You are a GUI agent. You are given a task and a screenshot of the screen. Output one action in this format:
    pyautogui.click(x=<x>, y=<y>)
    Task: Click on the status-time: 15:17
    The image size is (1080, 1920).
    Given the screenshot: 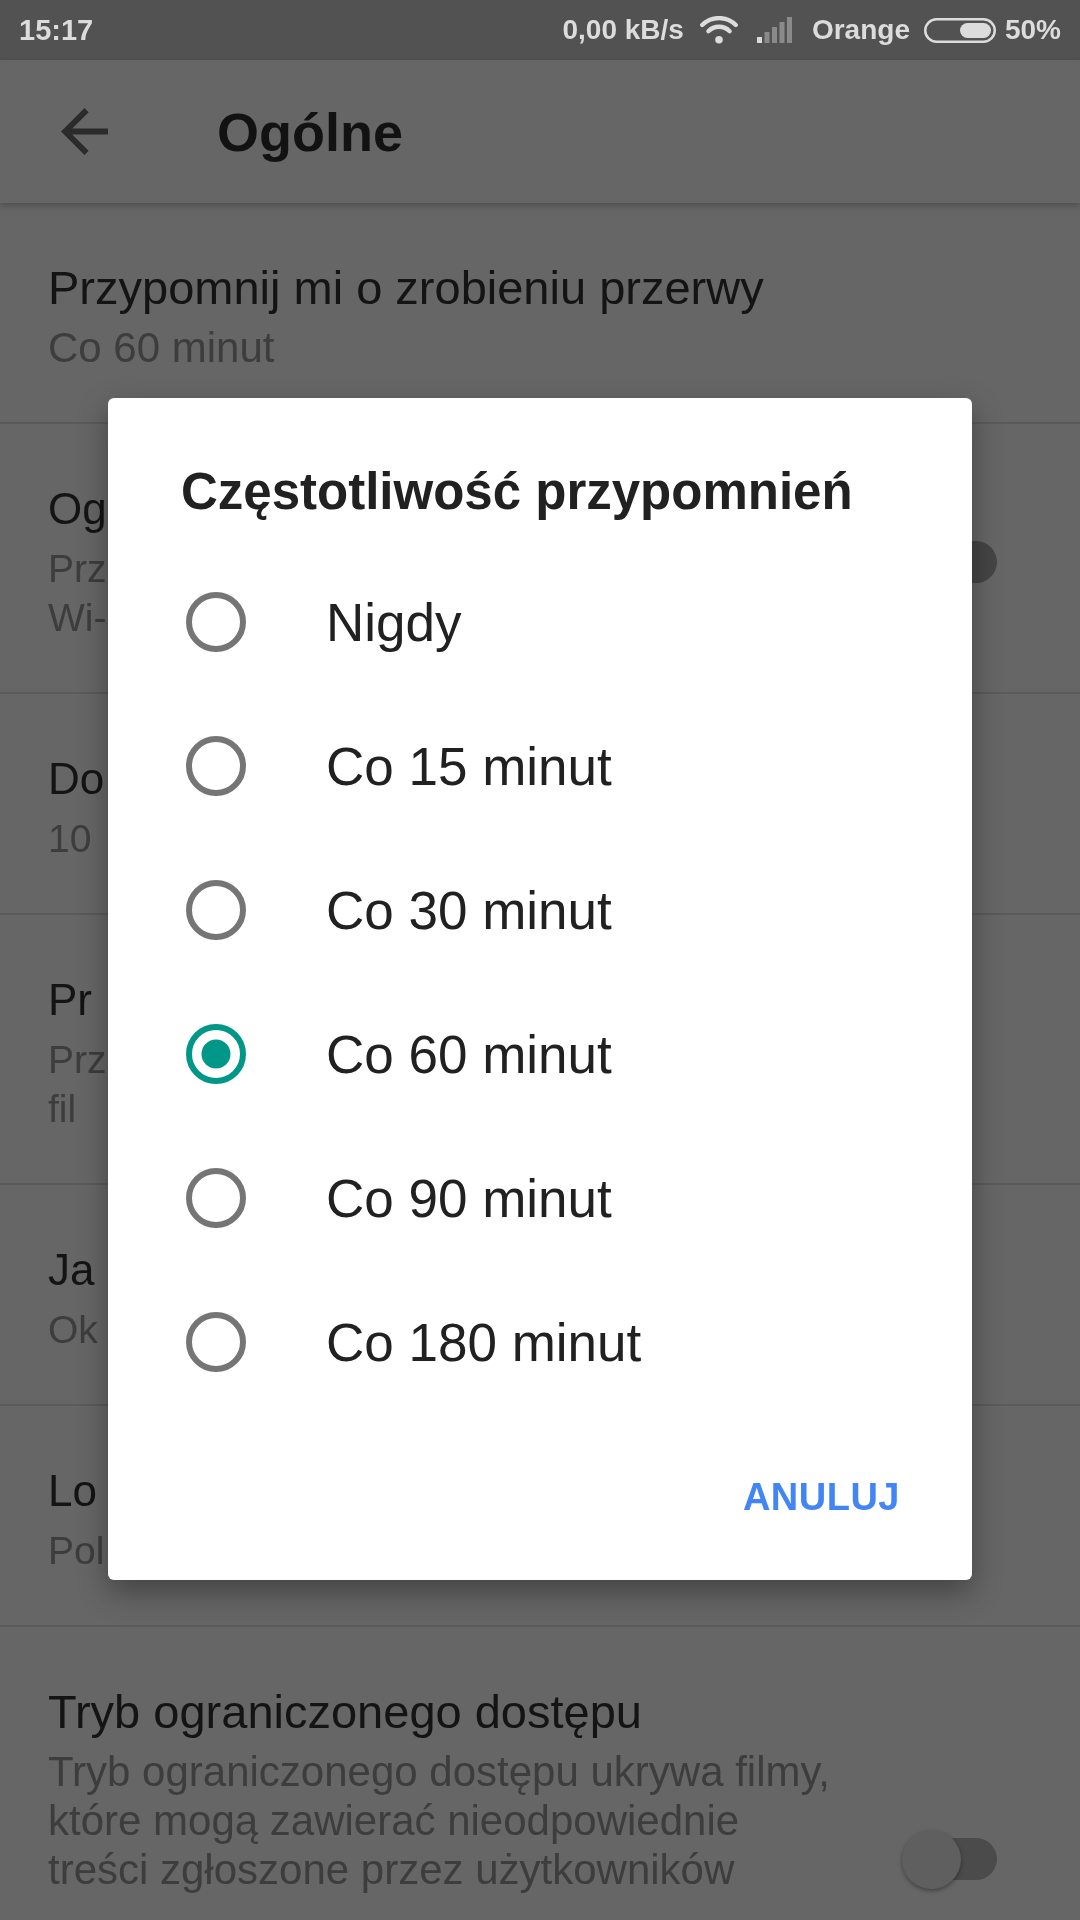 What is the action you would take?
    pyautogui.click(x=56, y=30)
    